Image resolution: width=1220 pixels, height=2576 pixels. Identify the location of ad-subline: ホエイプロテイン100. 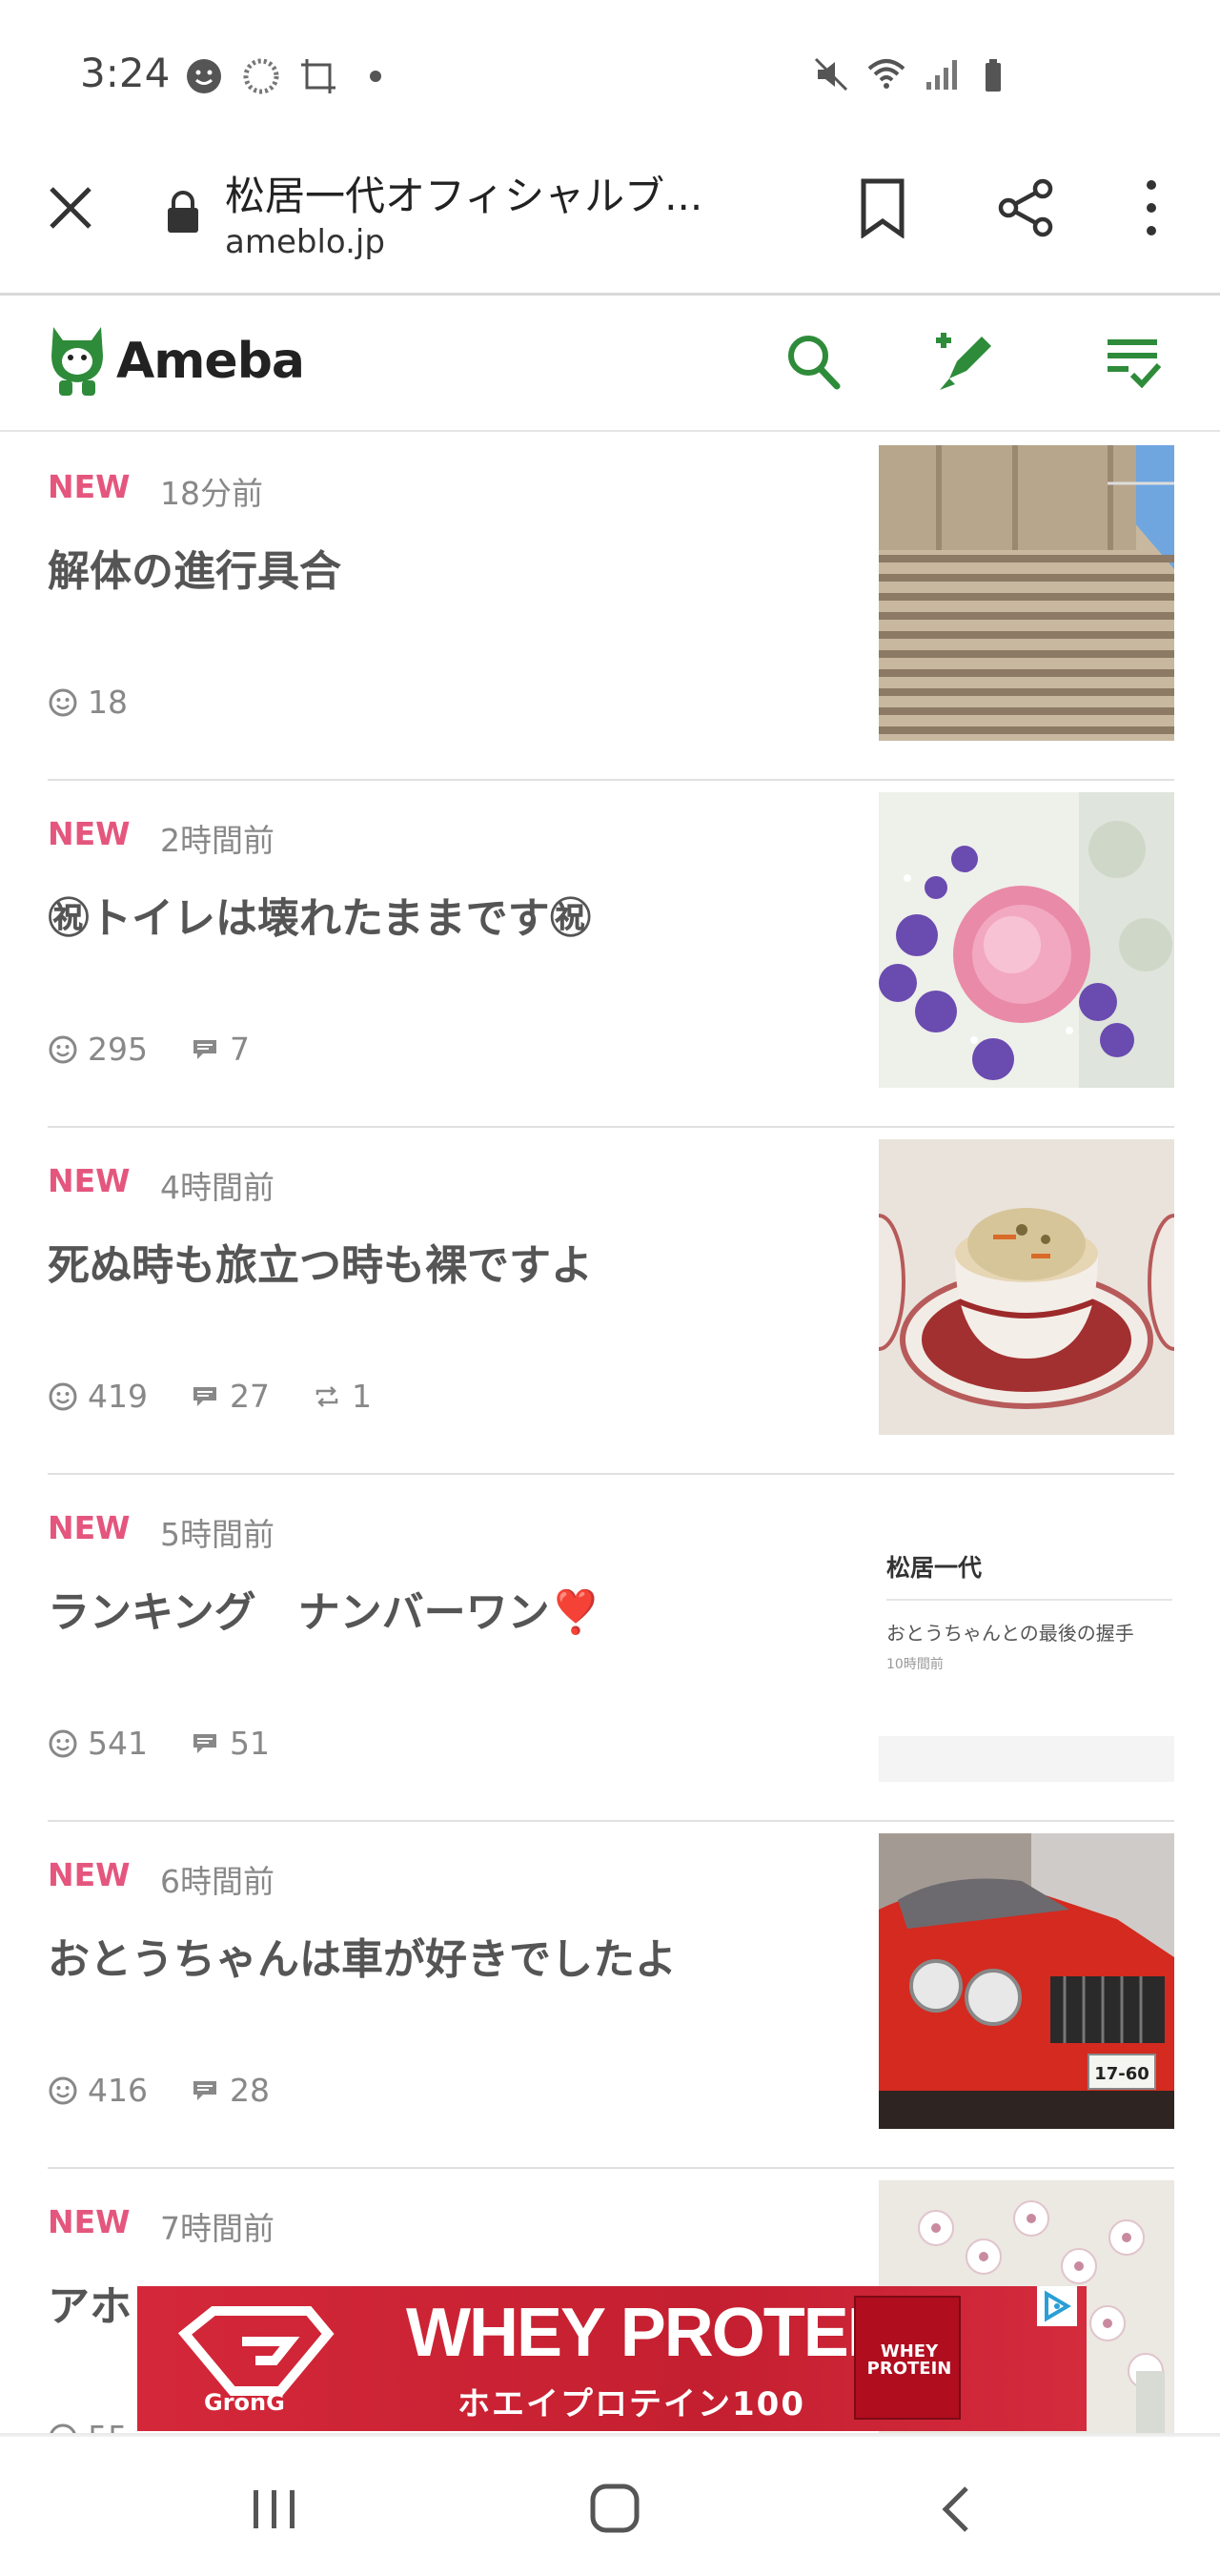
(631, 2404).